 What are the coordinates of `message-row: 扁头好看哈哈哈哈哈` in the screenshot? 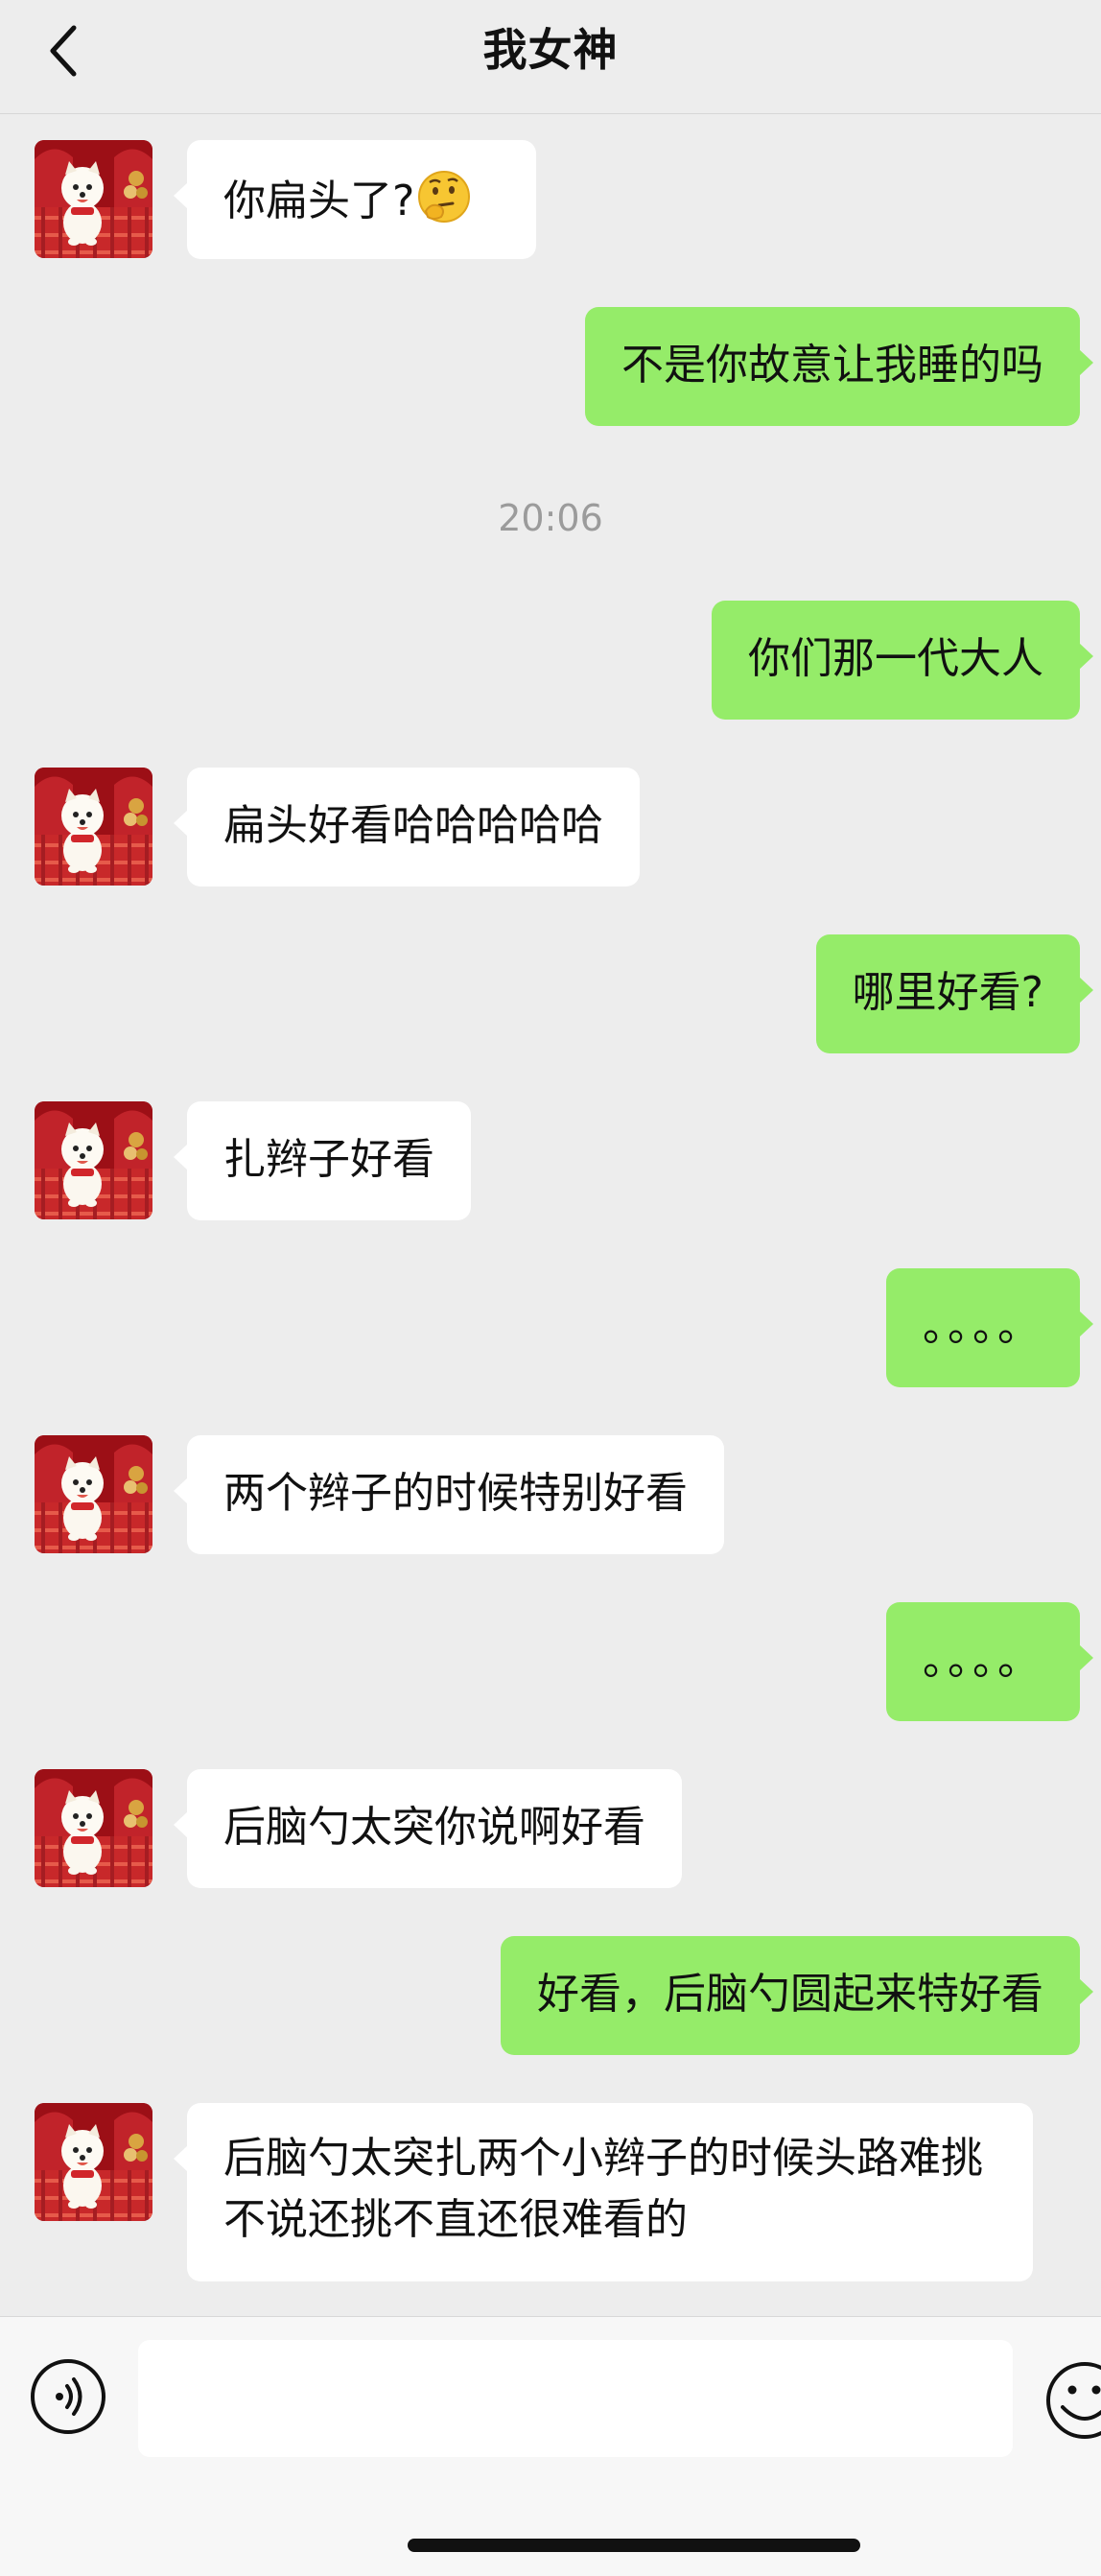 It's located at (550, 827).